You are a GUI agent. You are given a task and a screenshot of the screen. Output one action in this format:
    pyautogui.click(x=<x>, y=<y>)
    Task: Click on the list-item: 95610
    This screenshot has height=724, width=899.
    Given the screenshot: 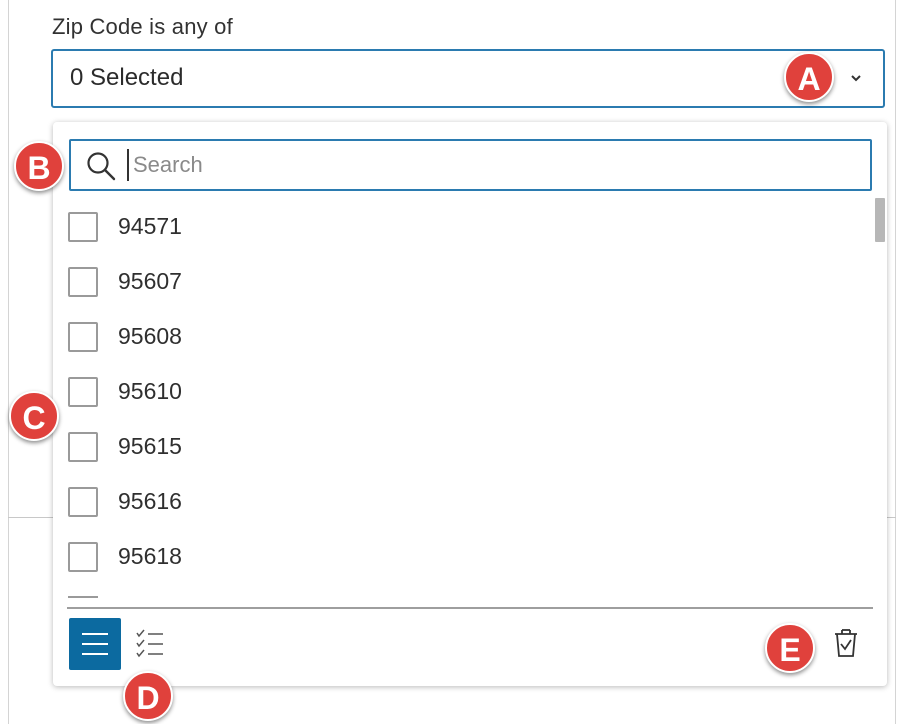 What is the action you would take?
    pyautogui.click(x=458, y=388)
    